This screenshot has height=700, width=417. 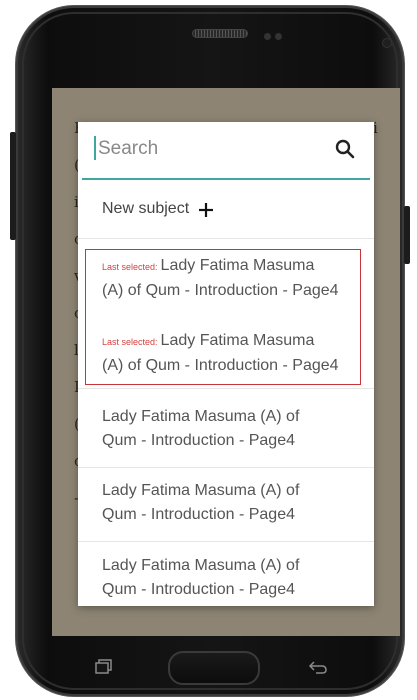 What do you see at coordinates (206, 210) in the screenshot?
I see `plus-icon` at bounding box center [206, 210].